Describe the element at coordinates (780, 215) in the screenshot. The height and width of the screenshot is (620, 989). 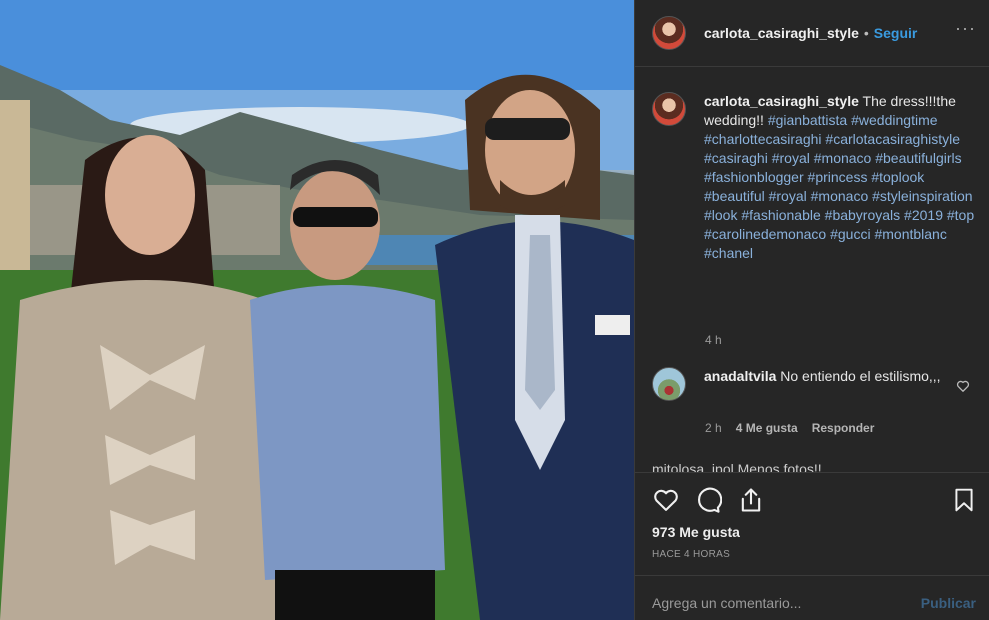
I see `hashtag-link: #fashionable` at that location.